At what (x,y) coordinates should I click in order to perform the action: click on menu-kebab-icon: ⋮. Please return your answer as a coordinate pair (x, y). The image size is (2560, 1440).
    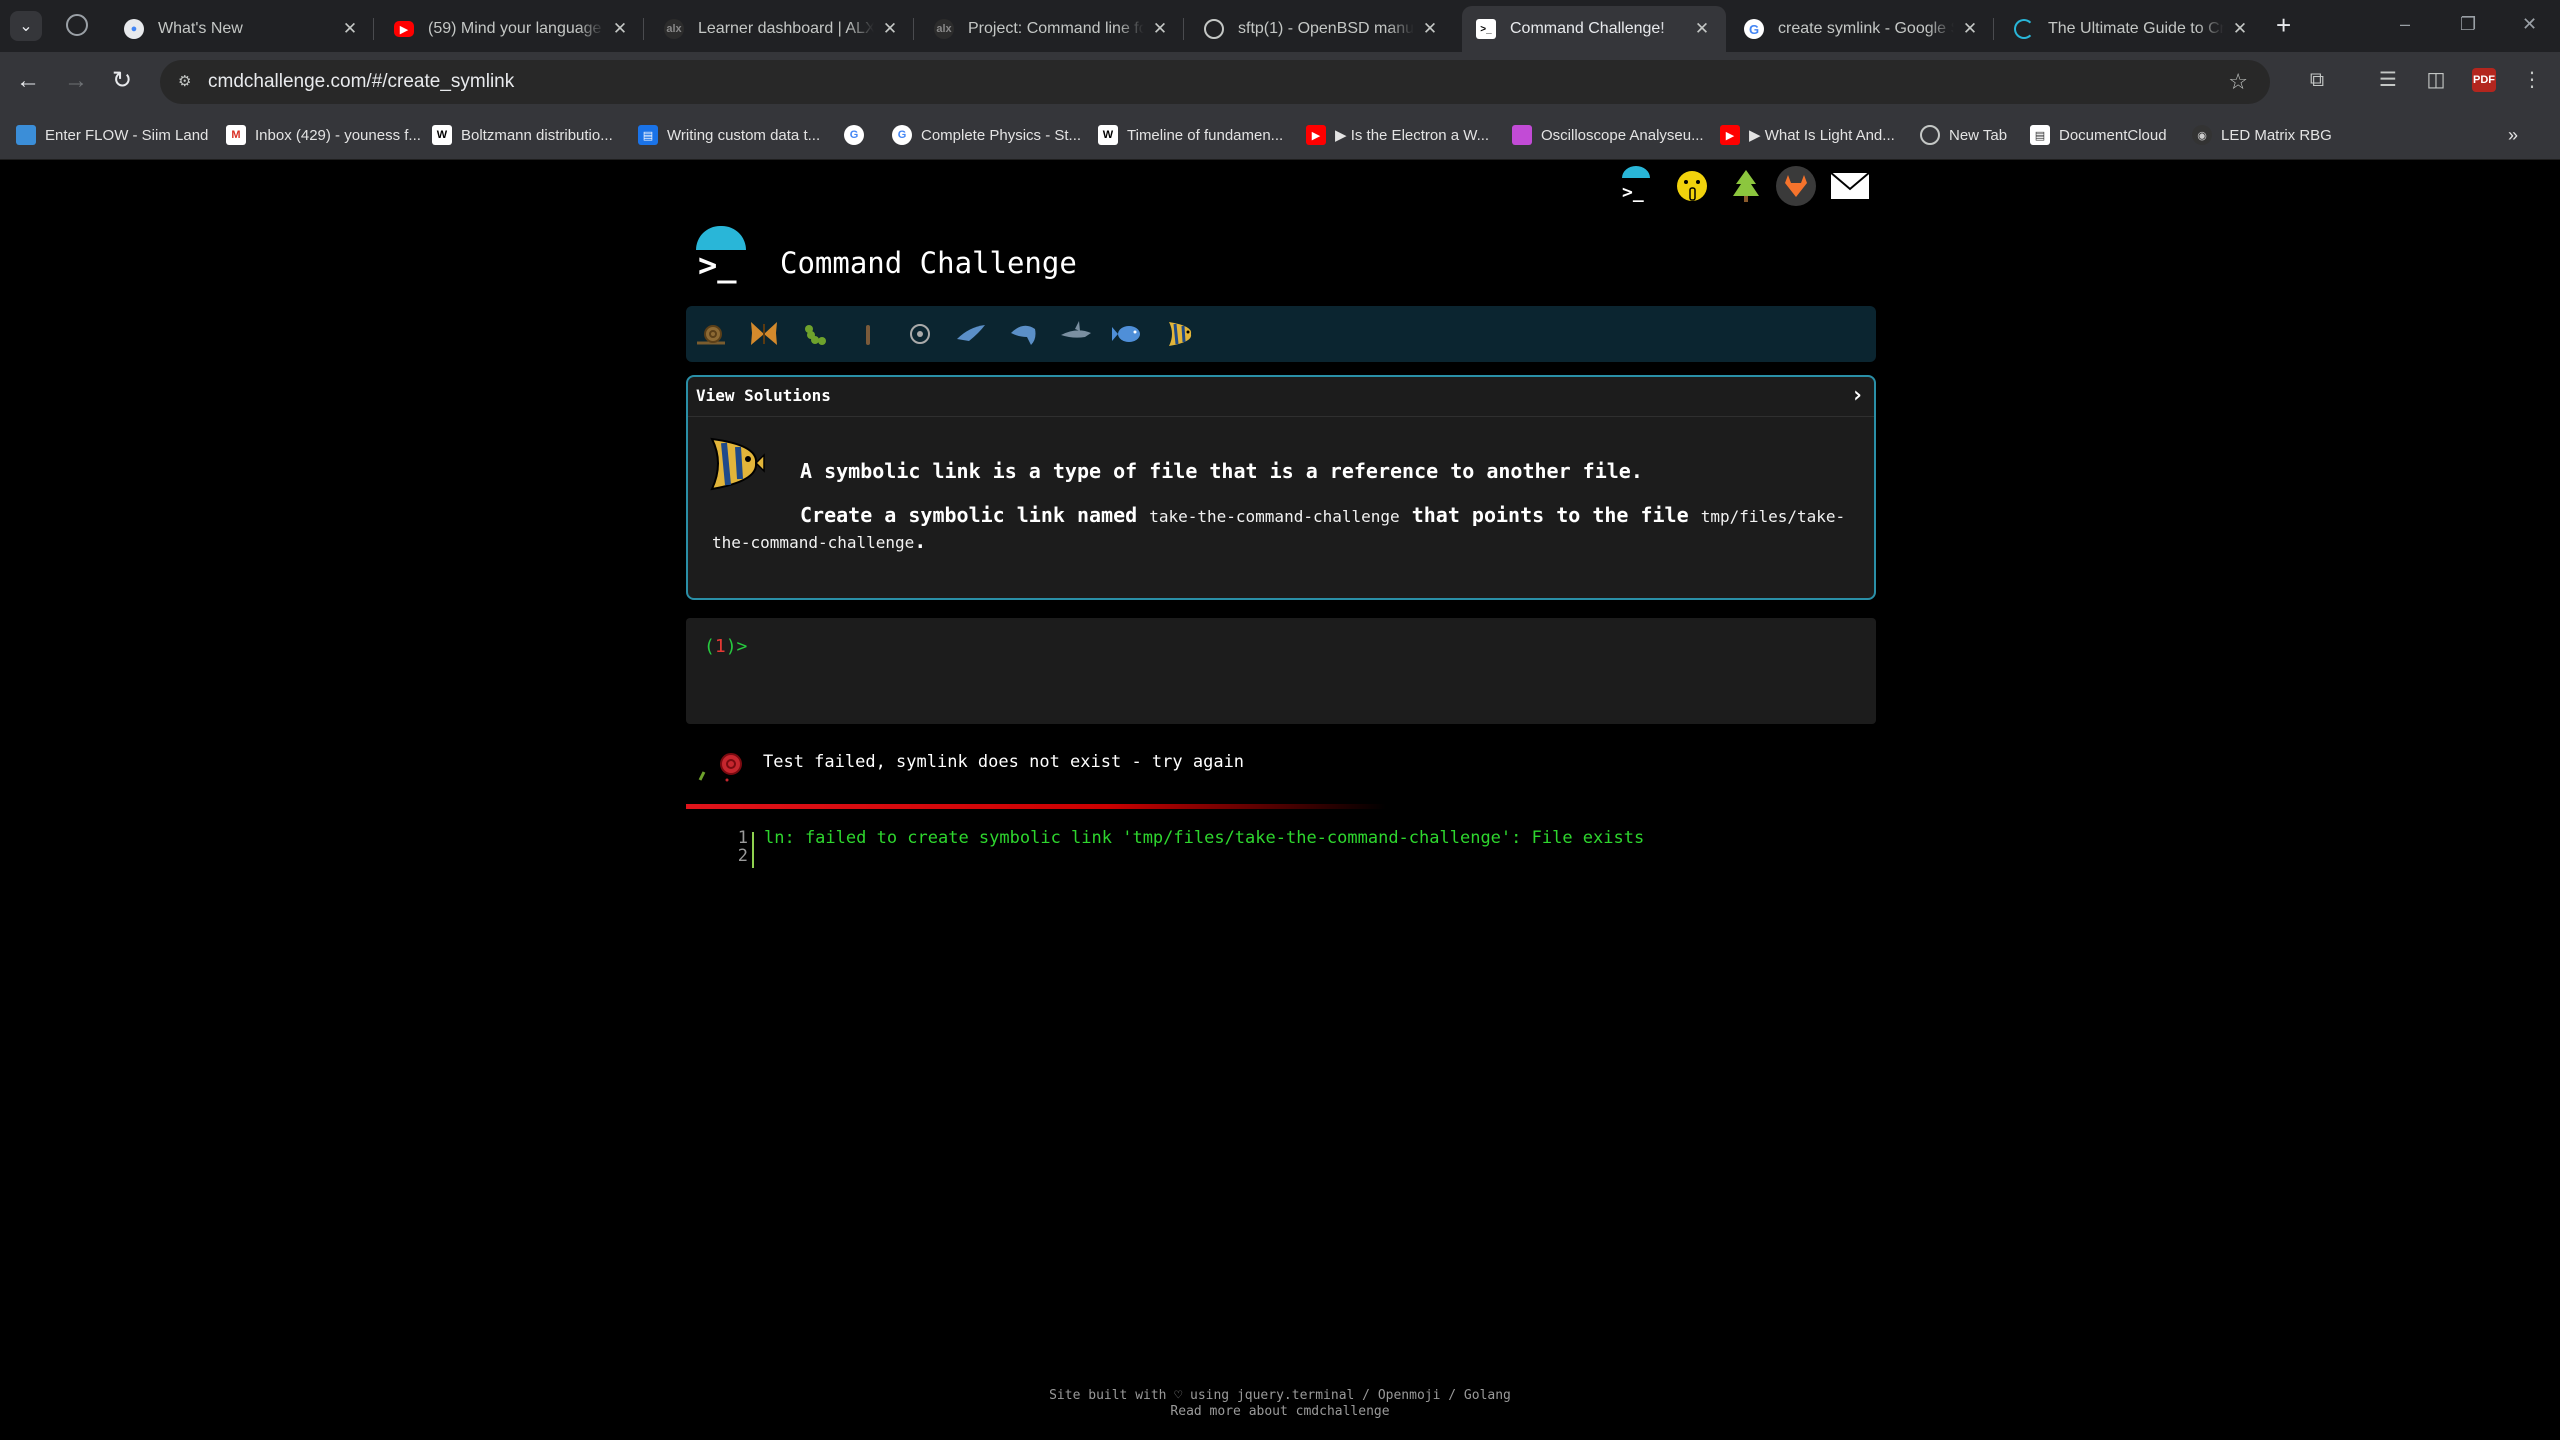
    Looking at the image, I should click on (2532, 80).